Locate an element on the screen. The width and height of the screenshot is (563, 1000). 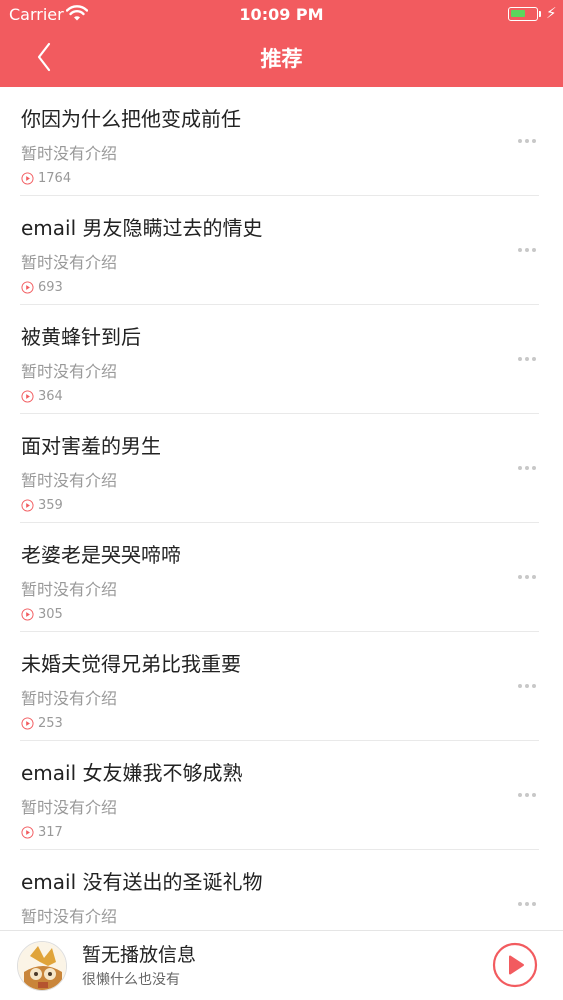
list-item: 面对害羞的男生暂时没有介绍 359 is located at coordinates (279, 468).